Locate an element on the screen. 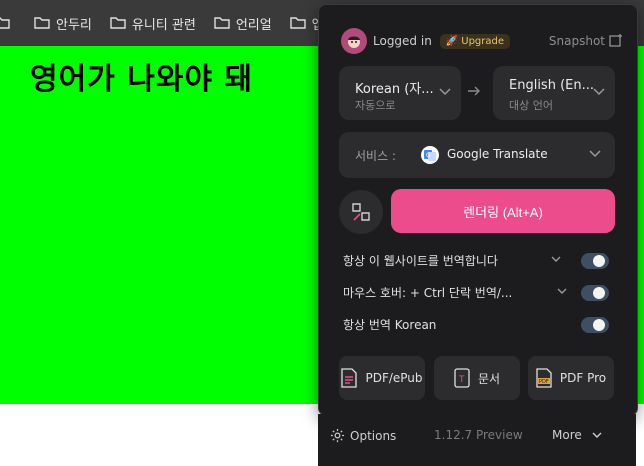 The height and width of the screenshot is (466, 644). snapshot-icon is located at coordinates (615, 40).